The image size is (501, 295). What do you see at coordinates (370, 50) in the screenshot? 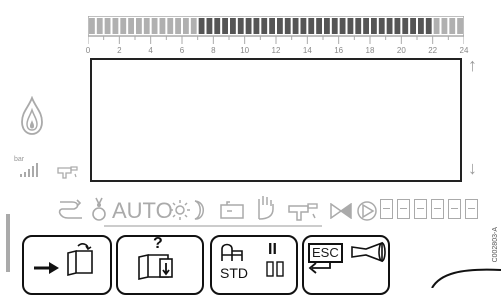
I see `timeline-tick-label: 18` at bounding box center [370, 50].